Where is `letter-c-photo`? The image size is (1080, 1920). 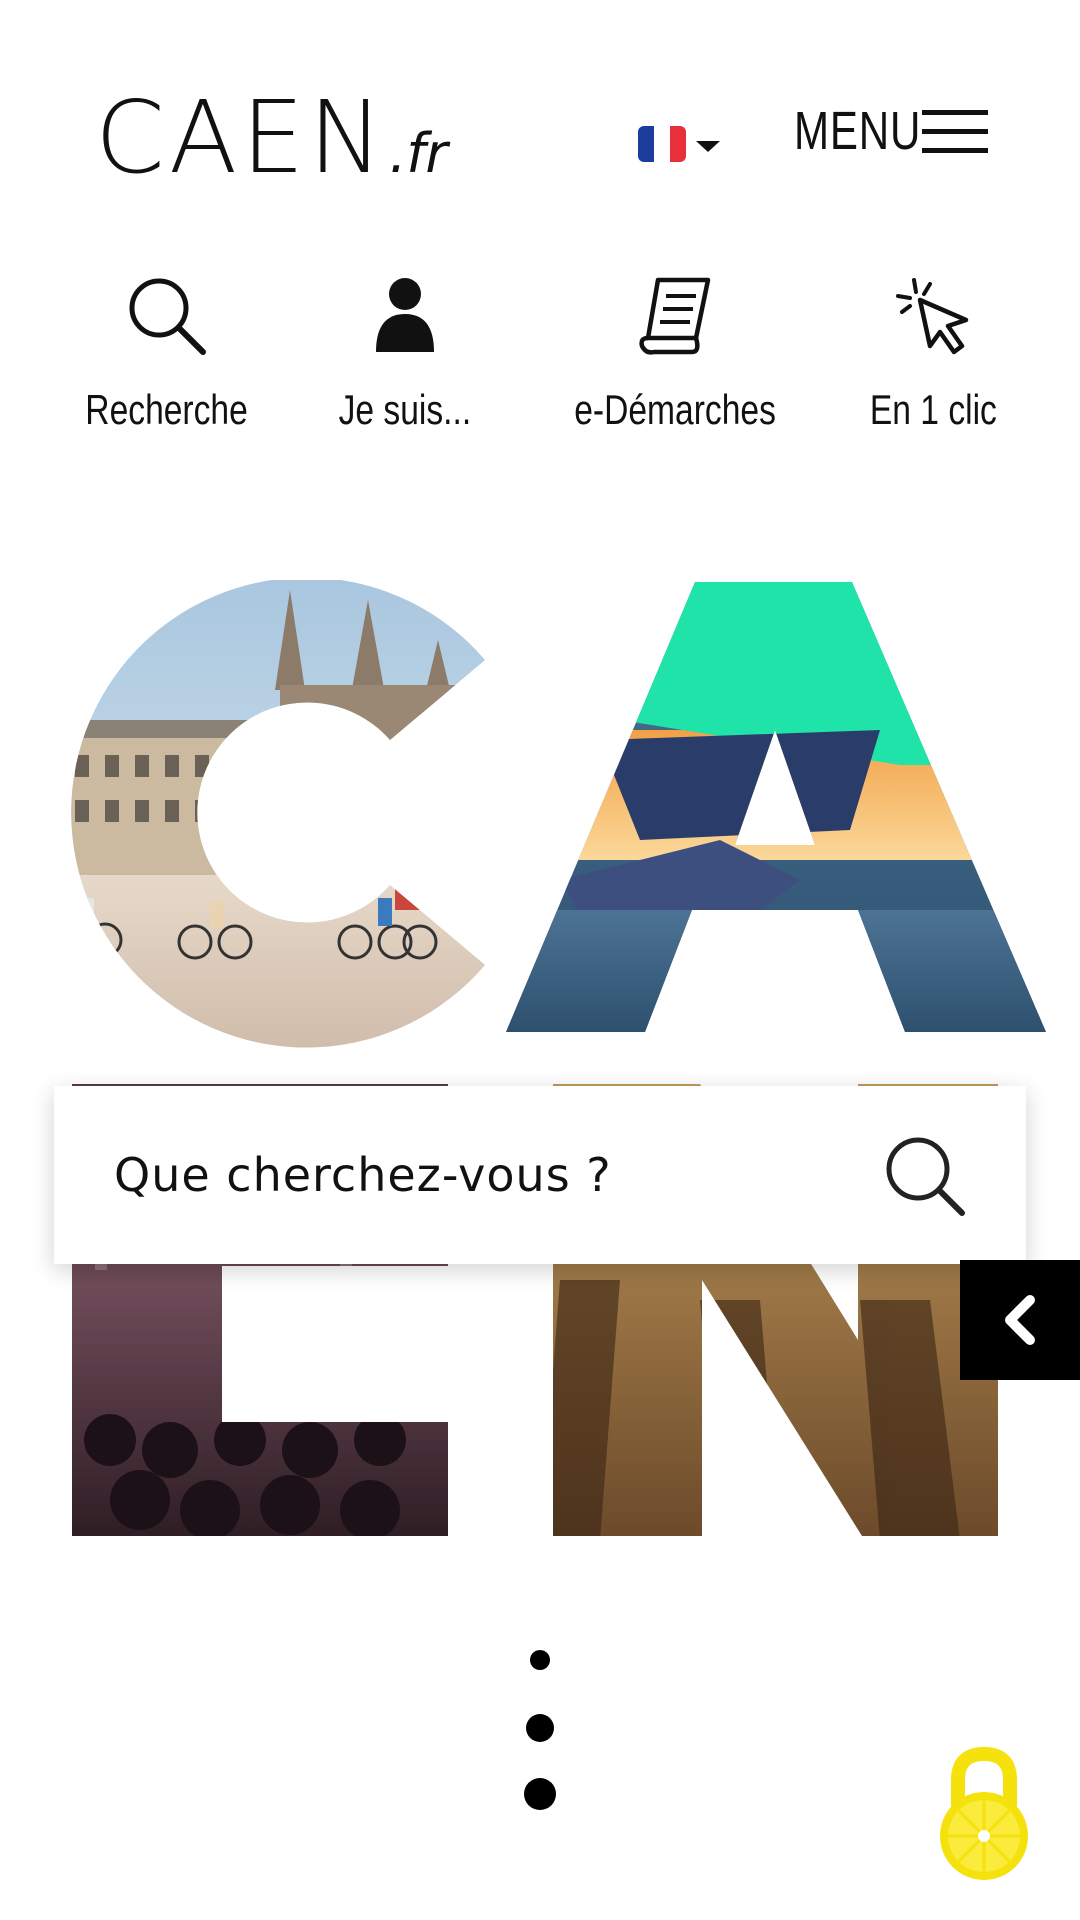 letter-c-photo is located at coordinates (278, 814).